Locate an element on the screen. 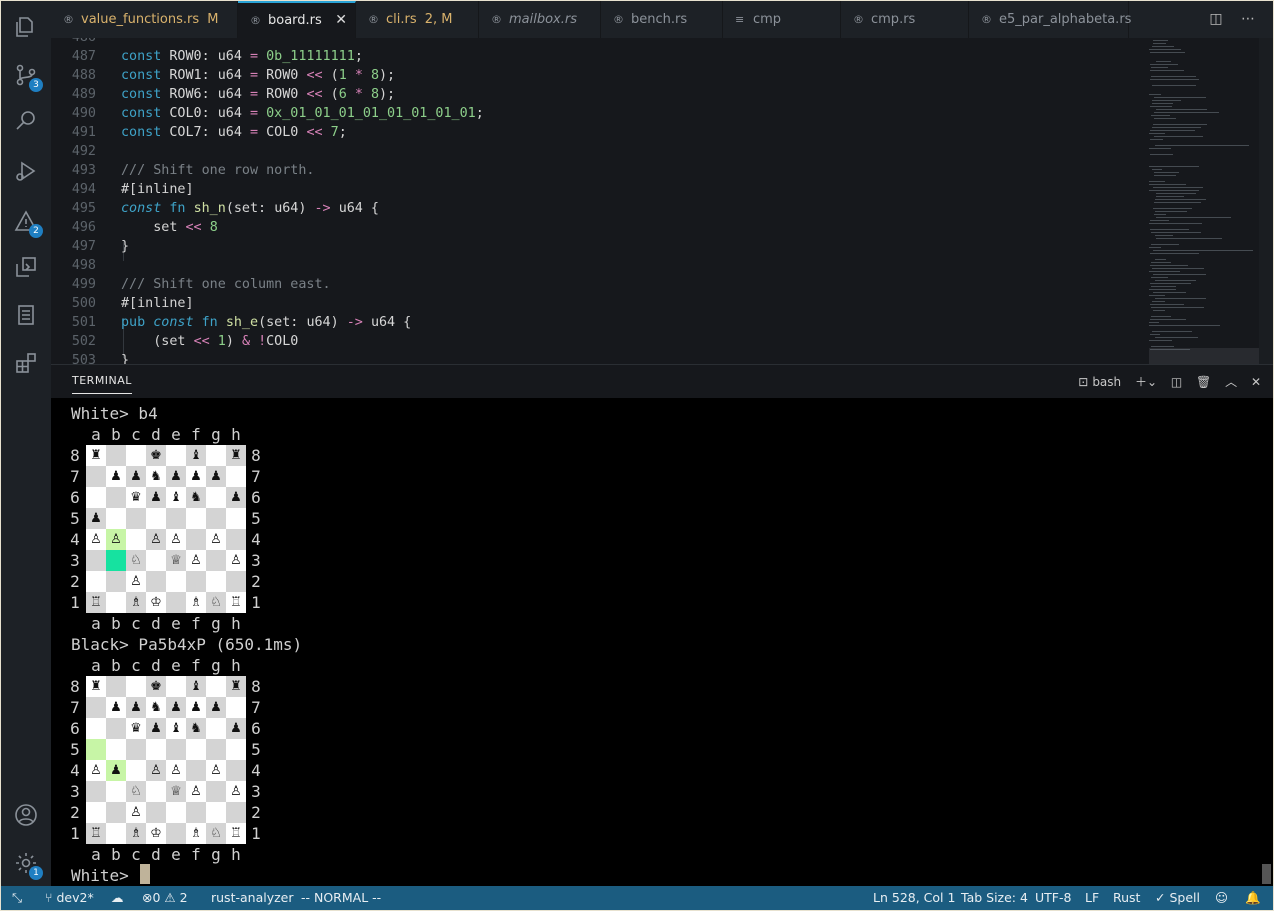  problems-icon: 2 is located at coordinates (28, 223).